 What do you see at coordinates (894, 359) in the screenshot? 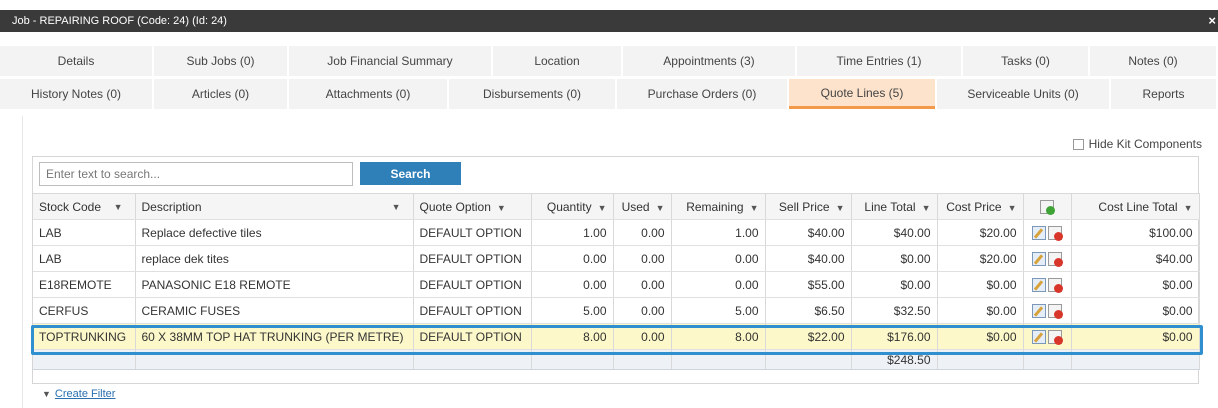
I see `line-total-sum: $248.50` at bounding box center [894, 359].